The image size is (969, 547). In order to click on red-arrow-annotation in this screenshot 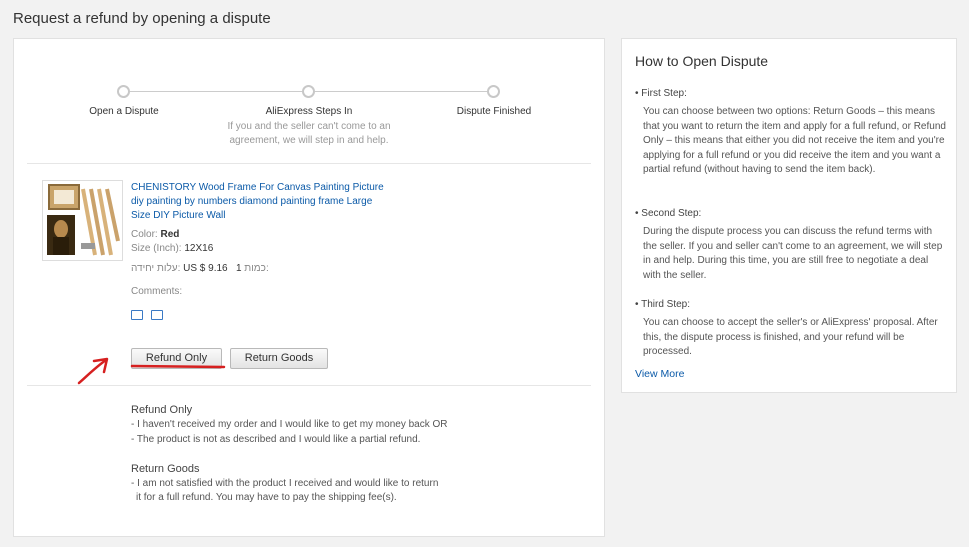, I will do `click(151, 371)`.